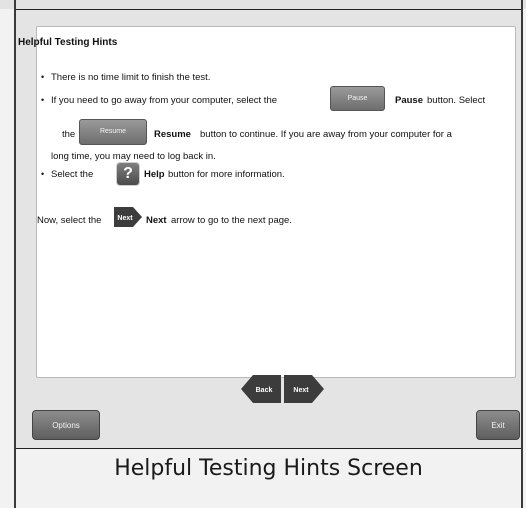  What do you see at coordinates (133, 156) in the screenshot?
I see `hint-log-back-in: long time, you may need to log back in.` at bounding box center [133, 156].